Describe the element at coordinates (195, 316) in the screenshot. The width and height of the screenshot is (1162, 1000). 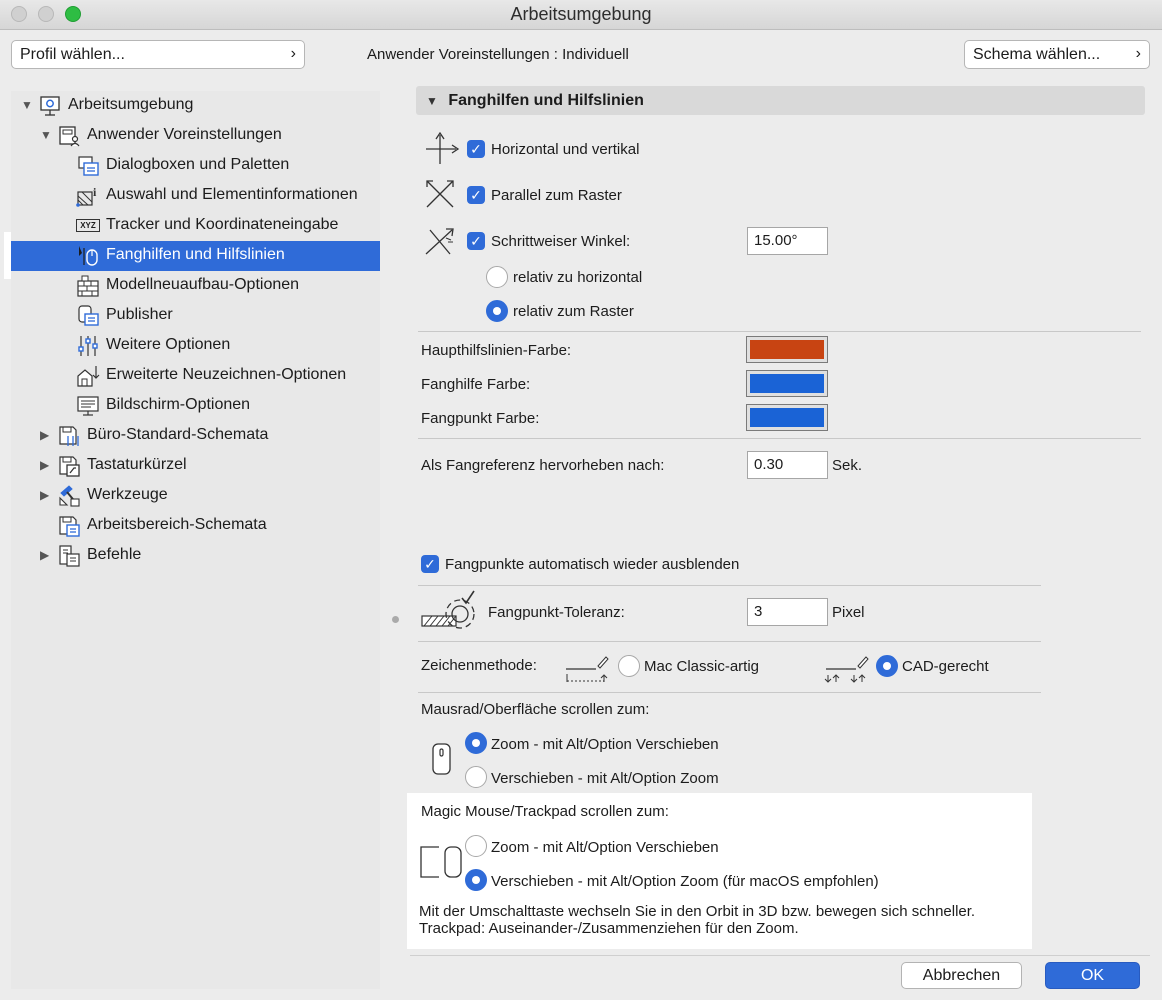
I see `tree-item-publisher: Publisher` at that location.